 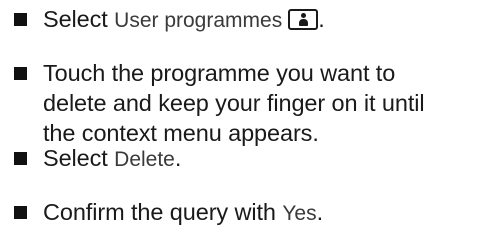 I want to click on step-confirm-query: Confirm the query with Yes., so click(x=243, y=213).